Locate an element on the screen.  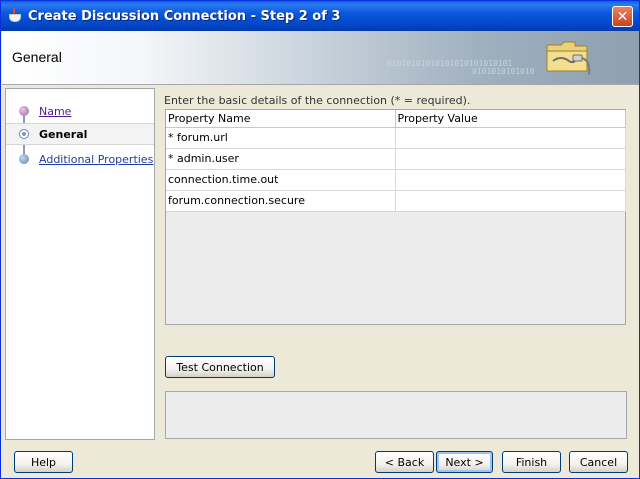
page-title: General is located at coordinates (37, 57).